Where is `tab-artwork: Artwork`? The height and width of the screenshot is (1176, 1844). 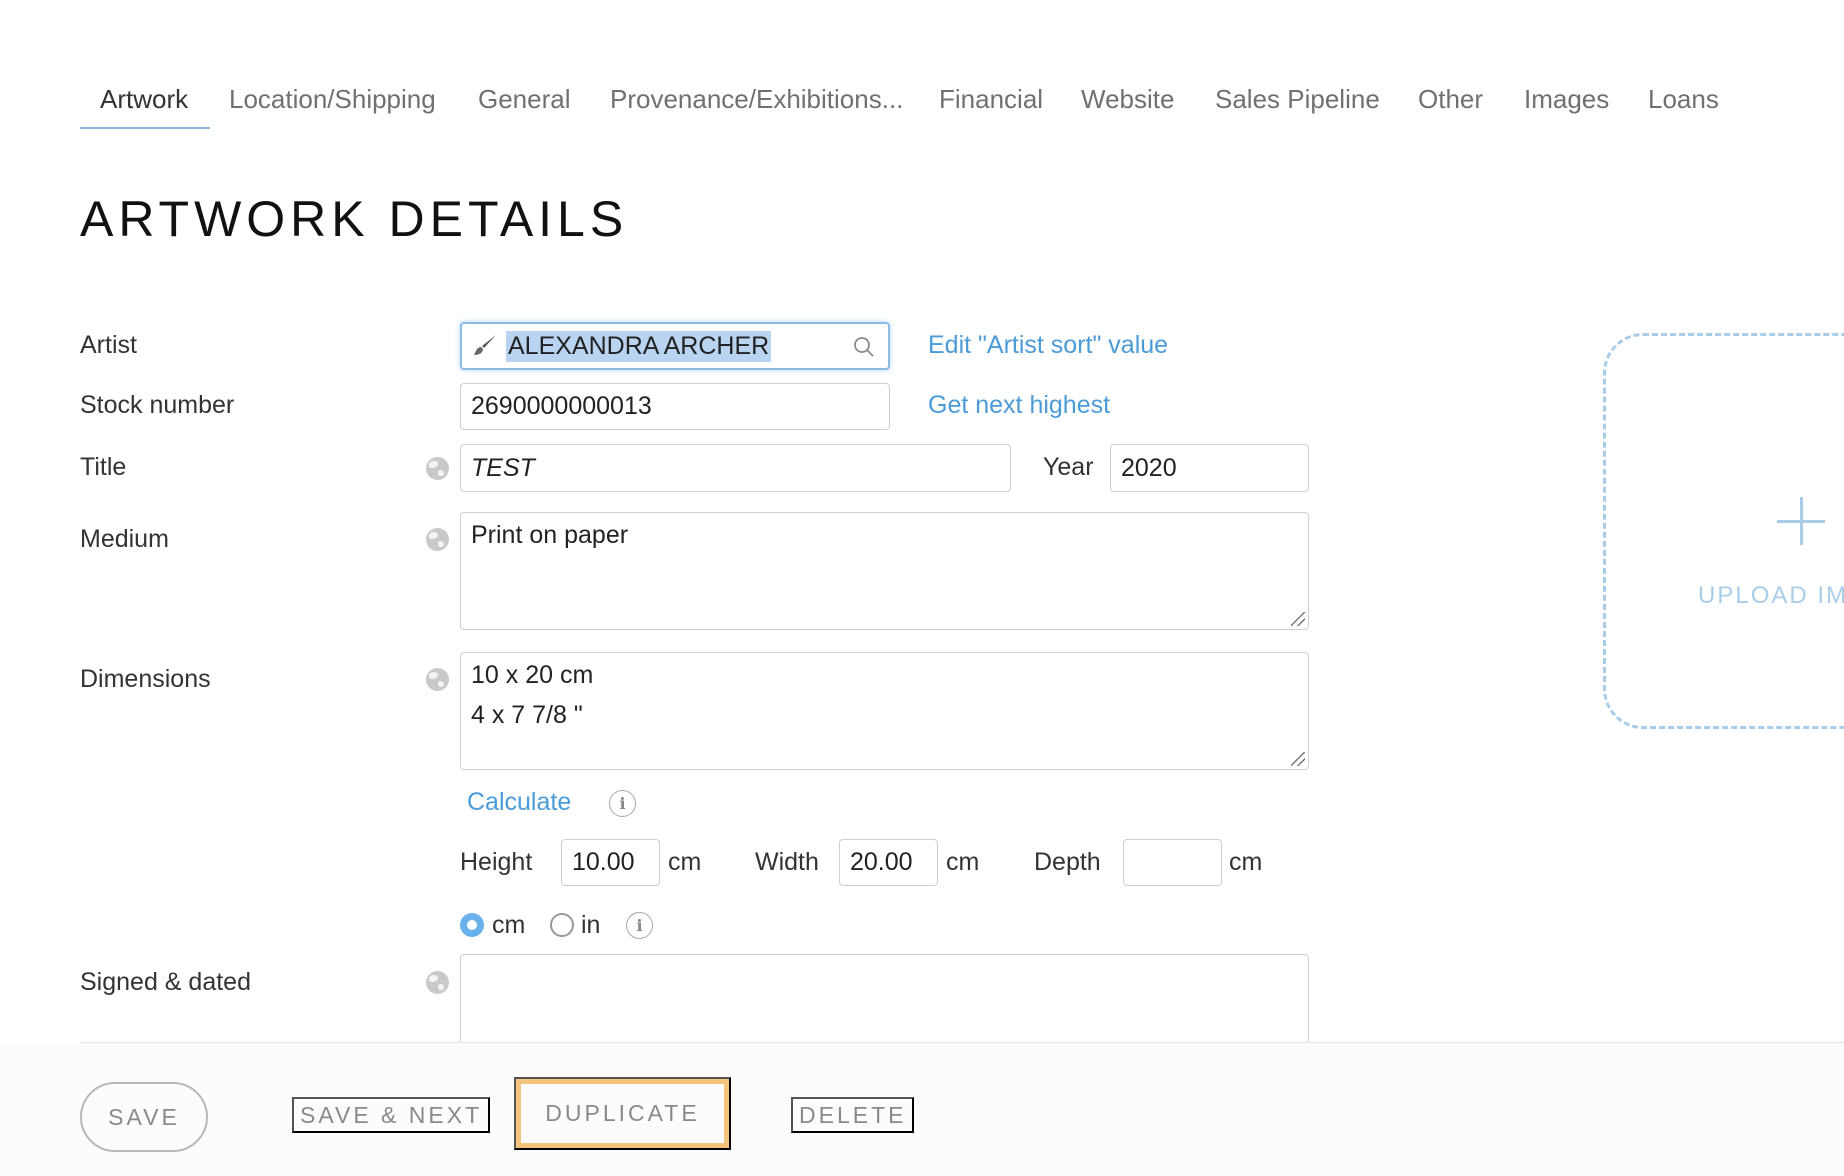 tab-artwork: Artwork is located at coordinates (144, 99).